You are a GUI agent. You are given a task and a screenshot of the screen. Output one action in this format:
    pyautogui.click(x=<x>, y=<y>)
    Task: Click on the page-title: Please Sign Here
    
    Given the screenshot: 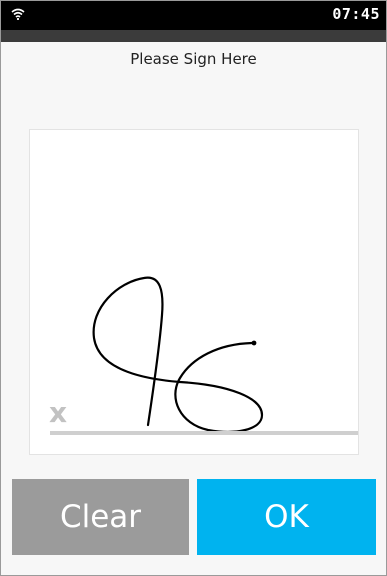 What is the action you would take?
    pyautogui.click(x=193, y=59)
    